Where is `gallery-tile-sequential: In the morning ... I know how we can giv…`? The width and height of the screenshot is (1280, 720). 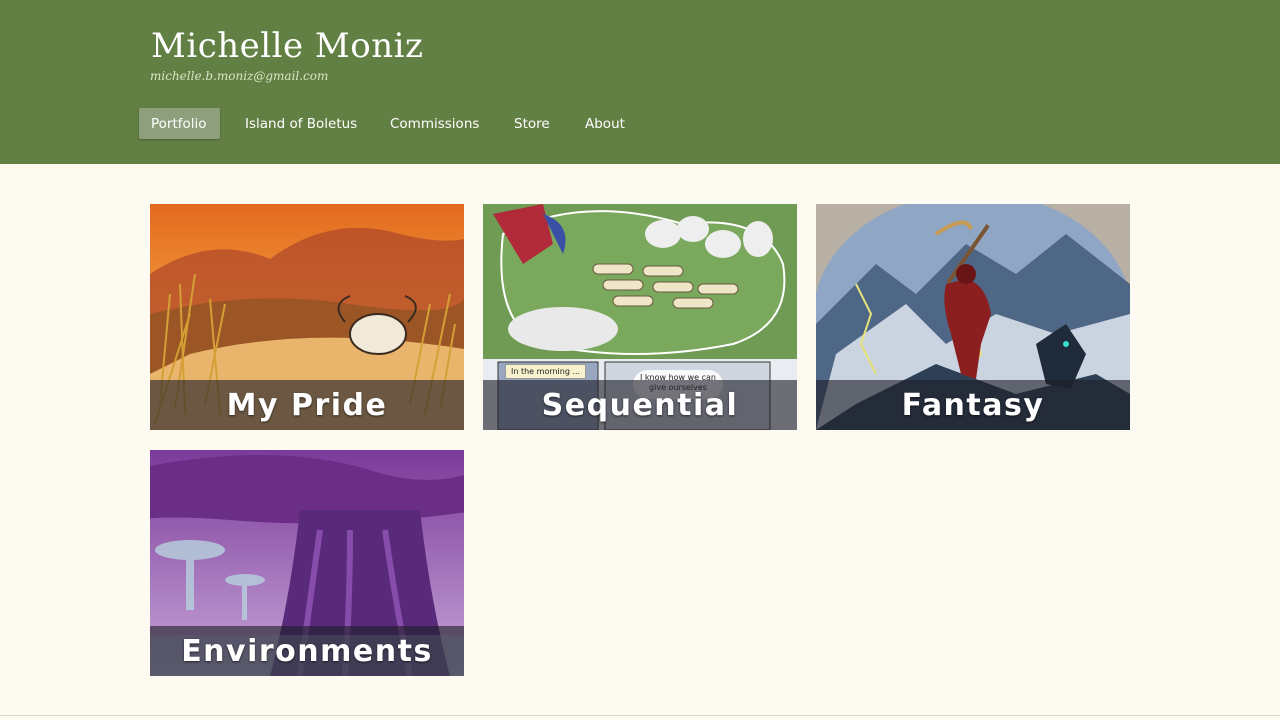 gallery-tile-sequential: In the morning ... I know how we can giv… is located at coordinates (640, 317).